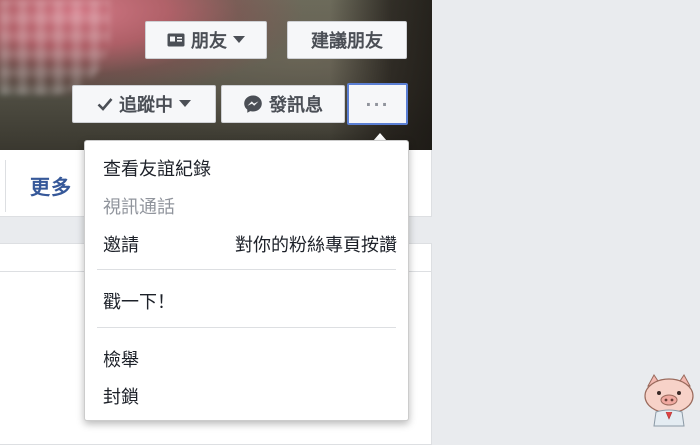 This screenshot has width=700, height=445. Describe the element at coordinates (316, 245) in the screenshot. I see `invite-suffix: 對你的粉絲專頁按讚` at that location.